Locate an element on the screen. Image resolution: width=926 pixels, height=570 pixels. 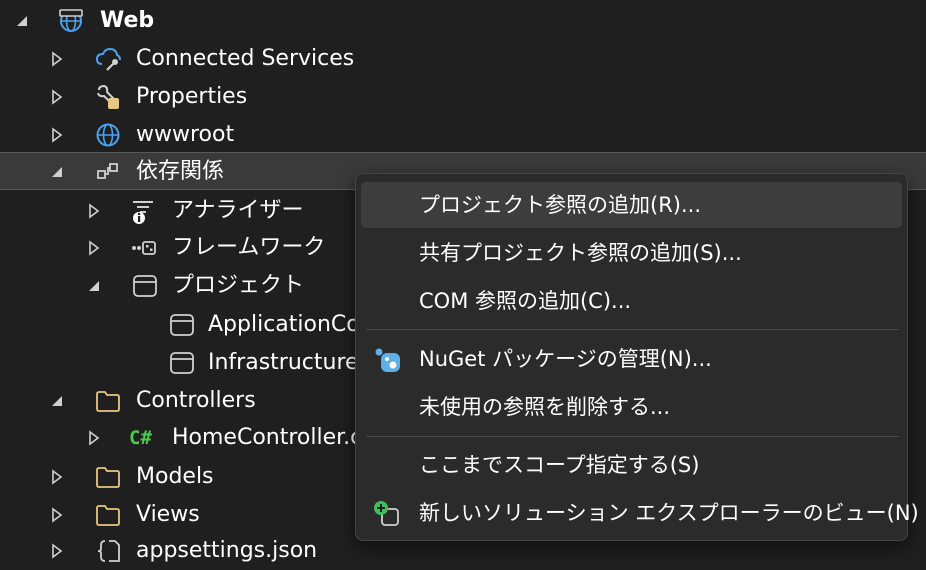
framework-icon is located at coordinates (144, 248).